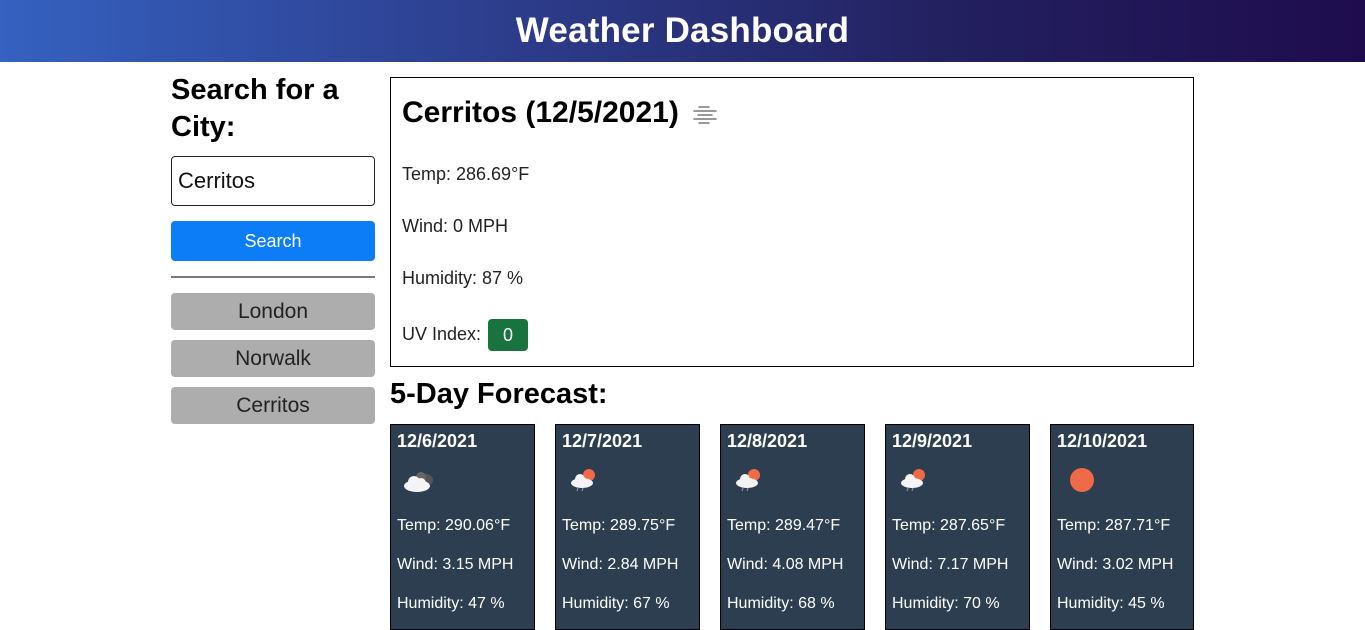 This screenshot has height=630, width=1365. Describe the element at coordinates (767, 441) in the screenshot. I see `forecast-date: 12/8/2021` at that location.